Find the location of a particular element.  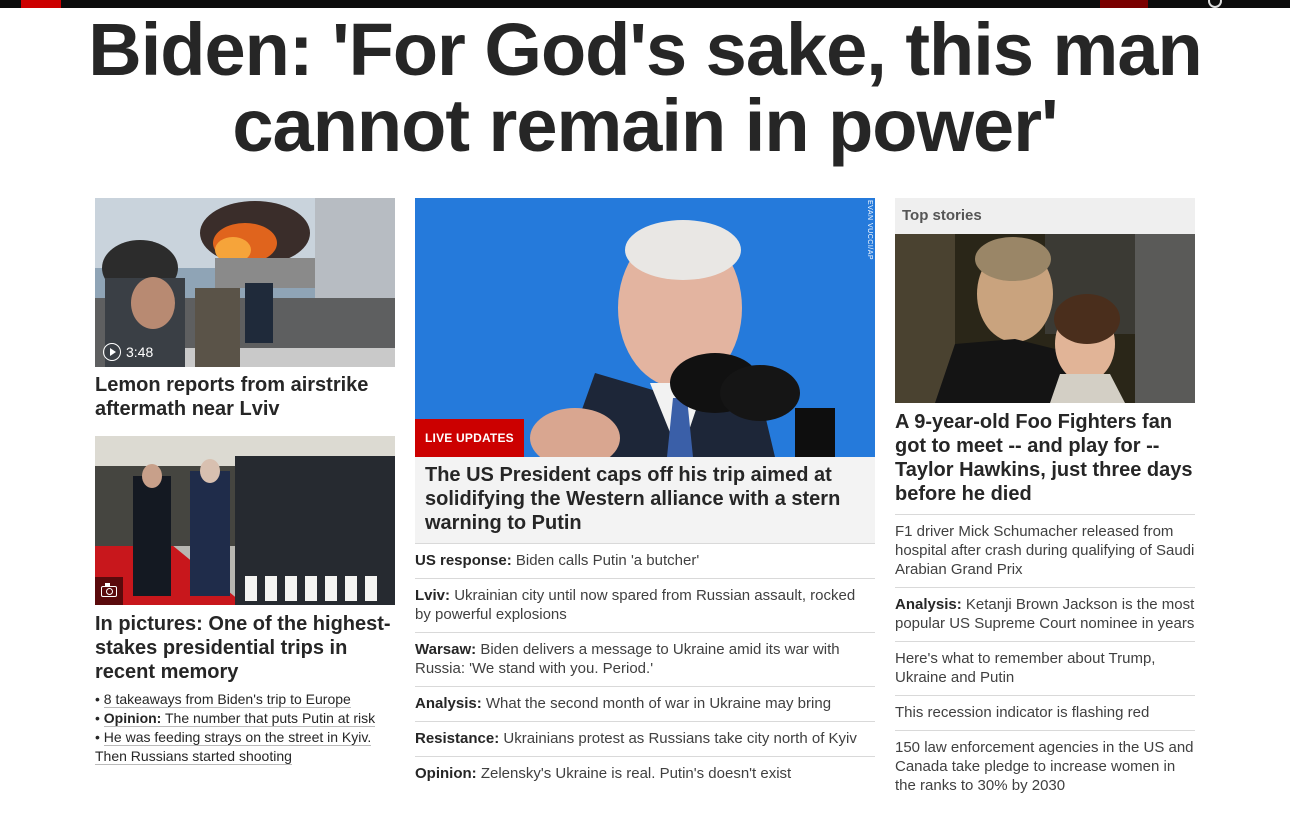

bullet-link: 8 takeaways from Biden's trip to Europe is located at coordinates (227, 699).